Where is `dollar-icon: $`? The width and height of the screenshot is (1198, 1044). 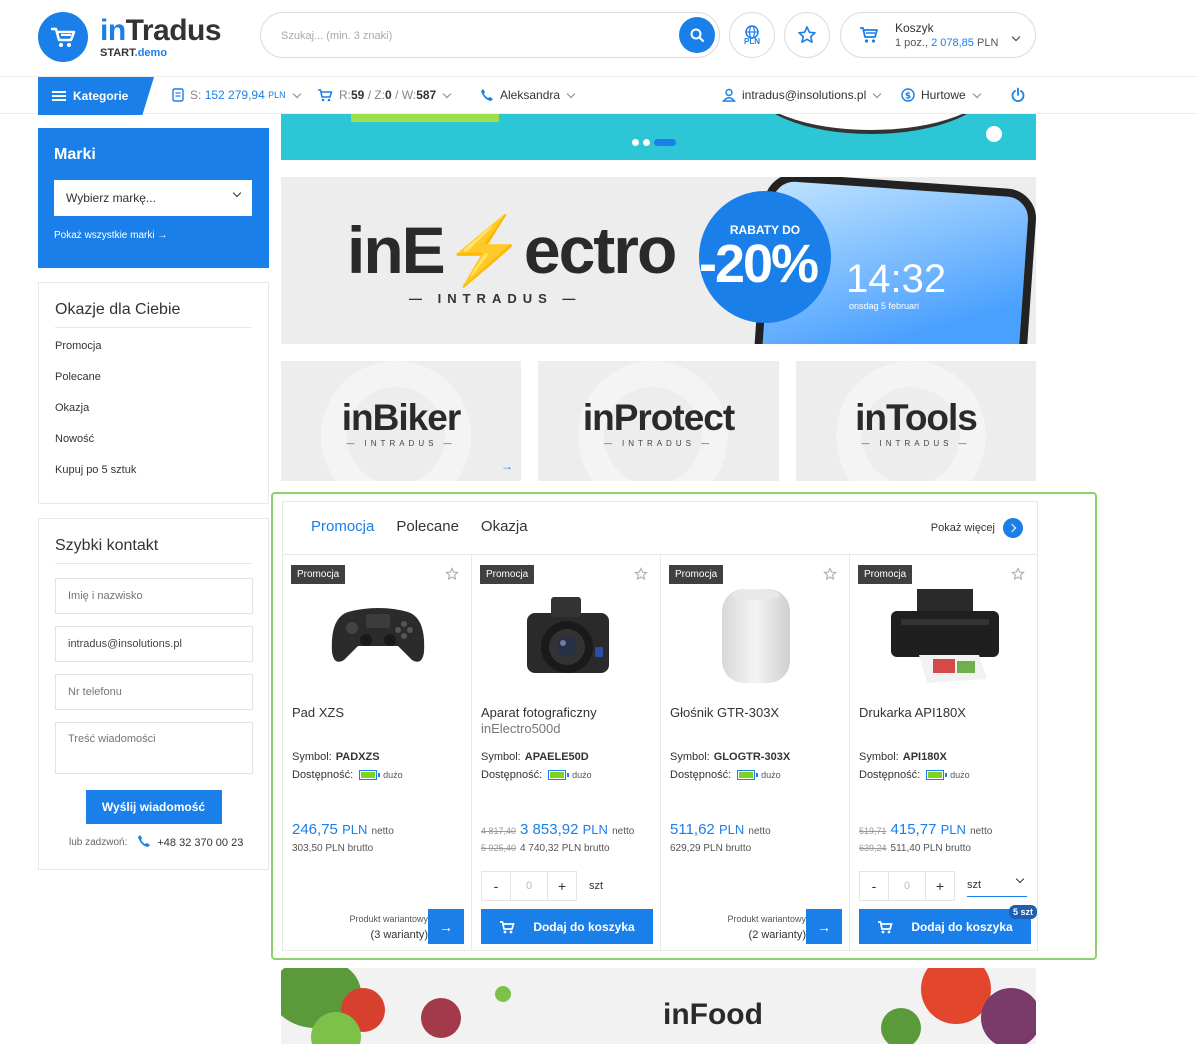
dollar-icon: $ is located at coordinates (908, 95).